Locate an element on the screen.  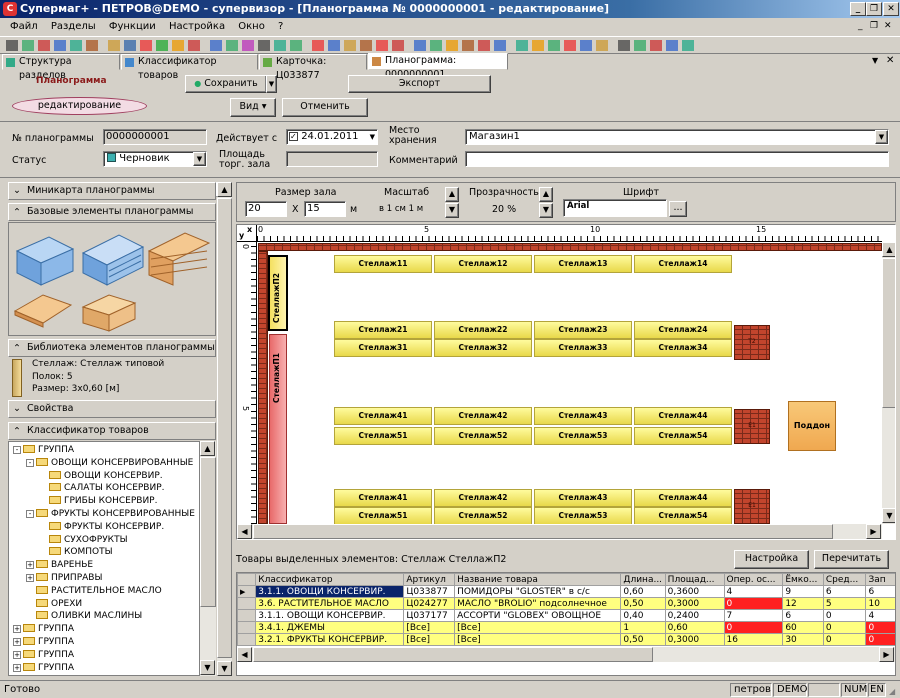
canvas-scroll-up: ▲ is located at coordinates (888, 249).